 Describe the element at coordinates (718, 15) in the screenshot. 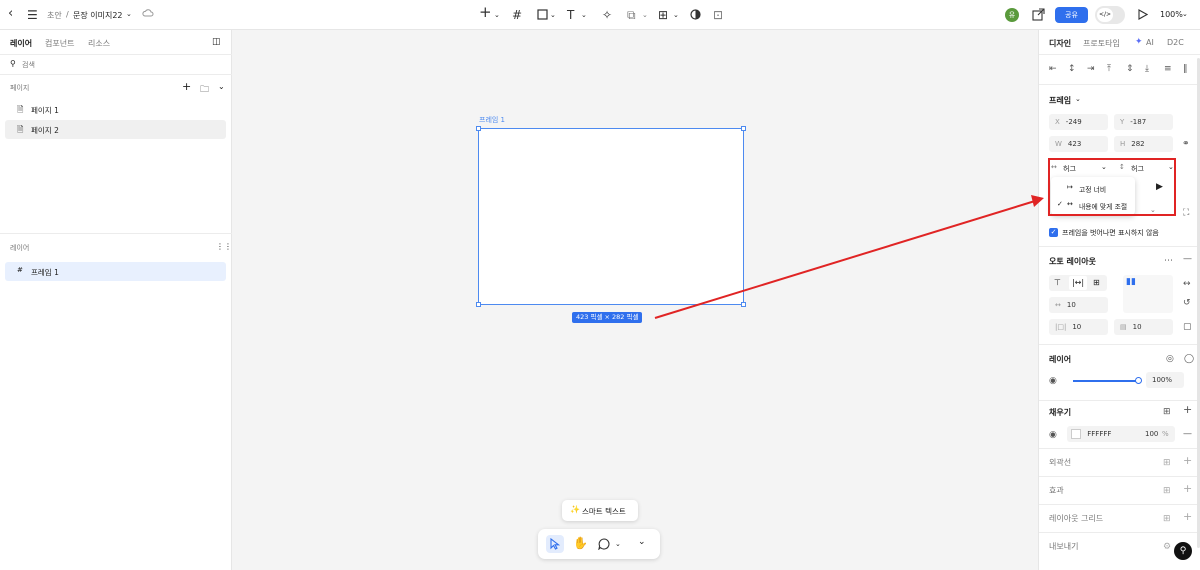

I see `crop-icon: ⊡` at that location.